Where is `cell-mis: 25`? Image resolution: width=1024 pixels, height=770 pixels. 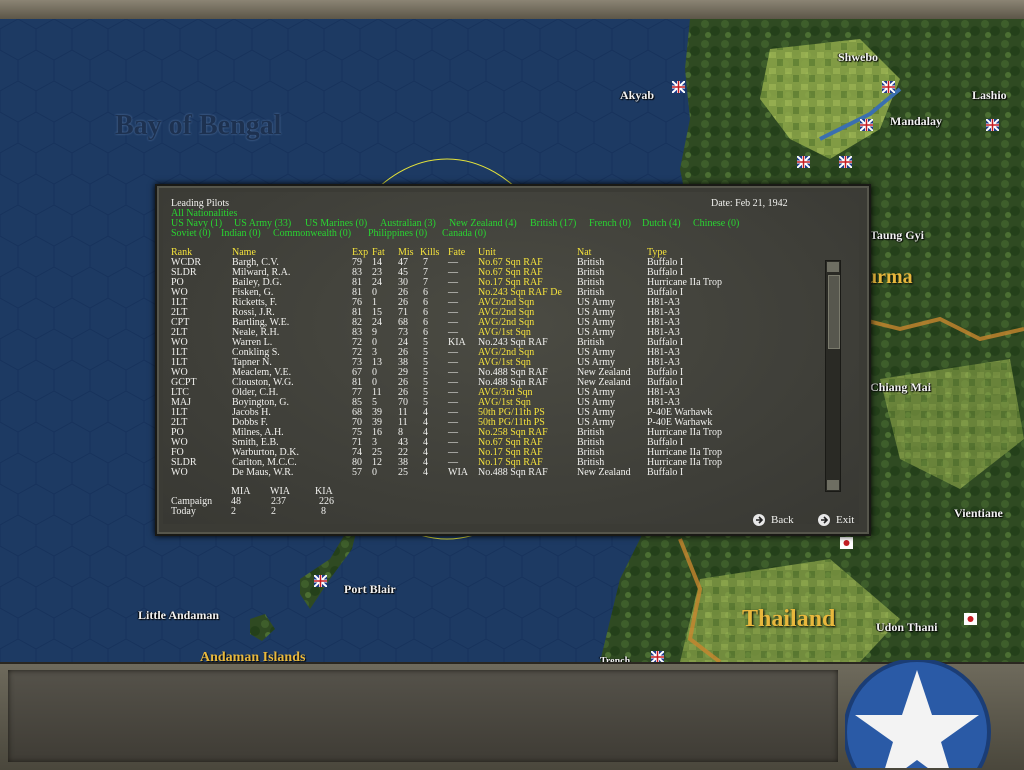 cell-mis: 25 is located at coordinates (403, 472).